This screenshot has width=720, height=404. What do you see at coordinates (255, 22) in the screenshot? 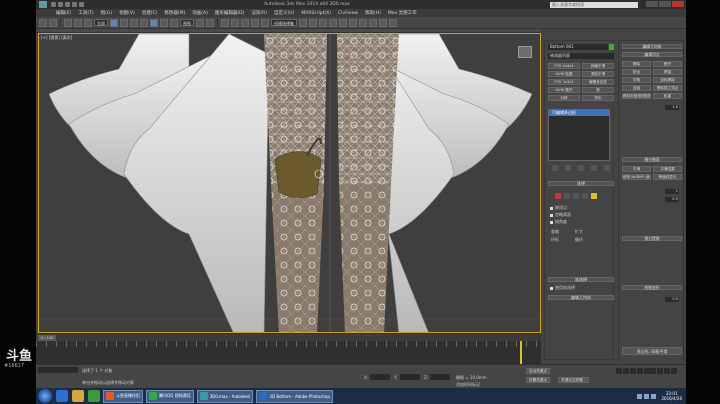
I see `spinner-snap-icon` at bounding box center [255, 22].